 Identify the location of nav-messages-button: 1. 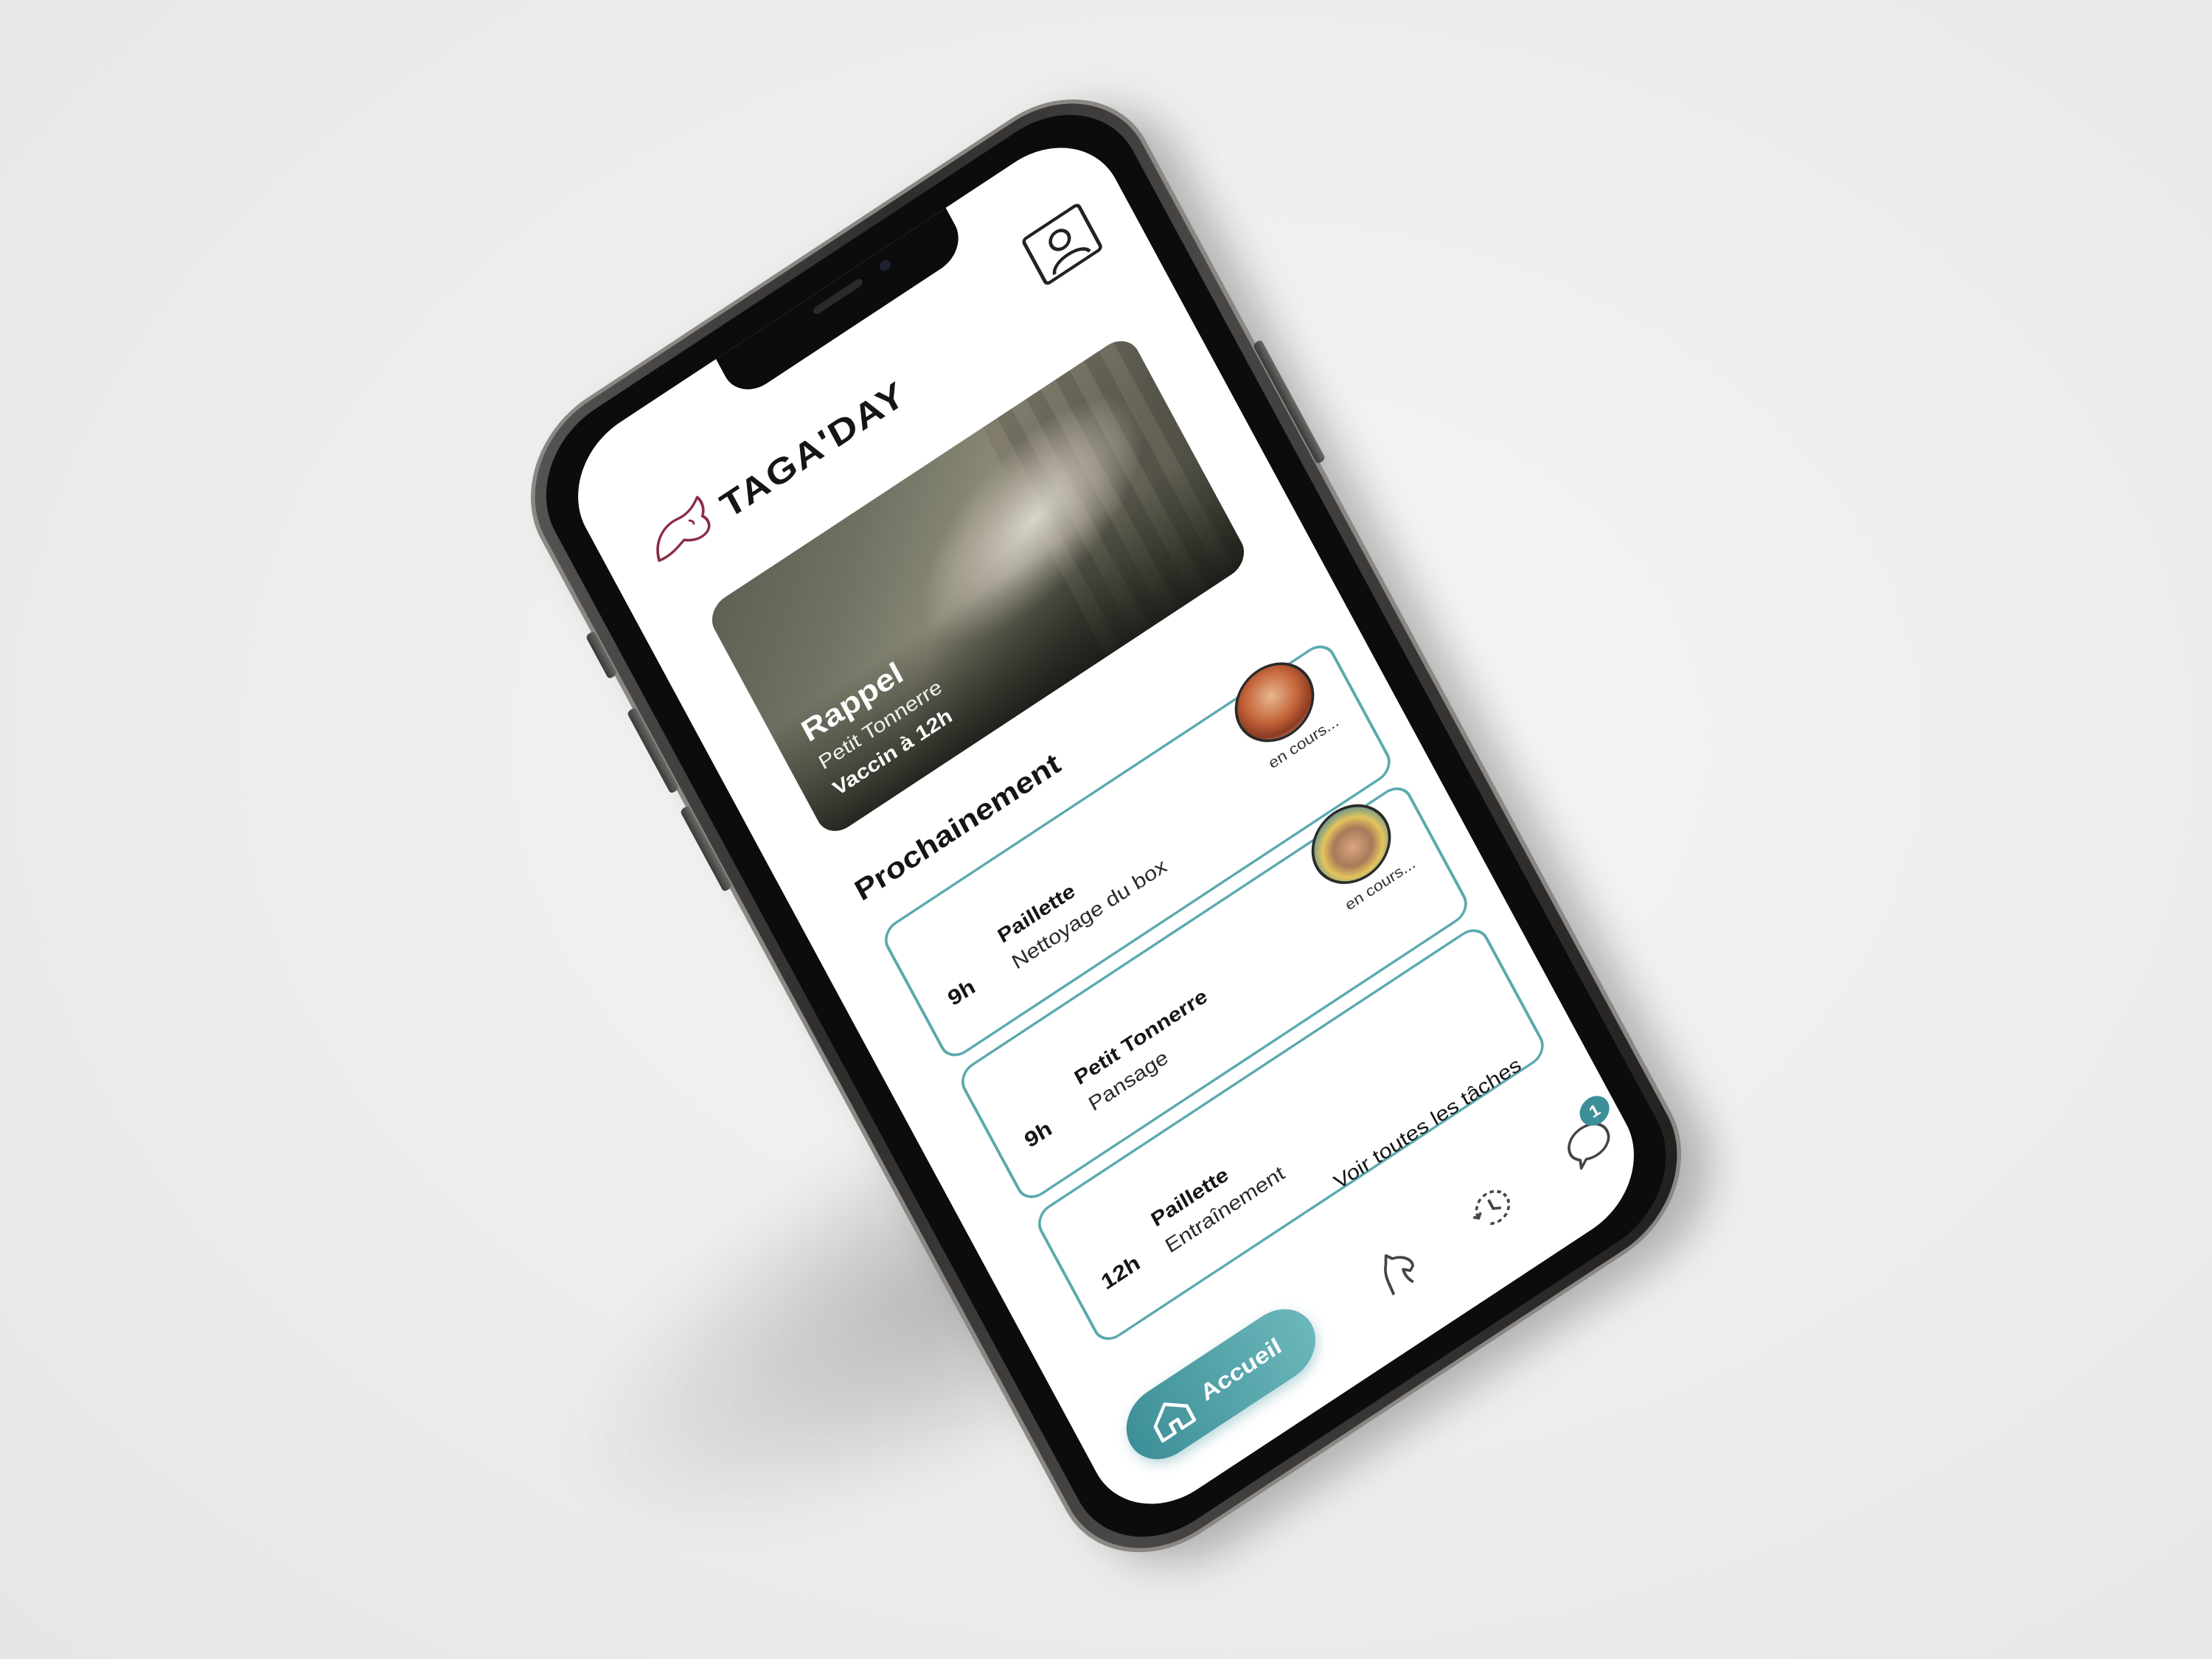
(1589, 1135).